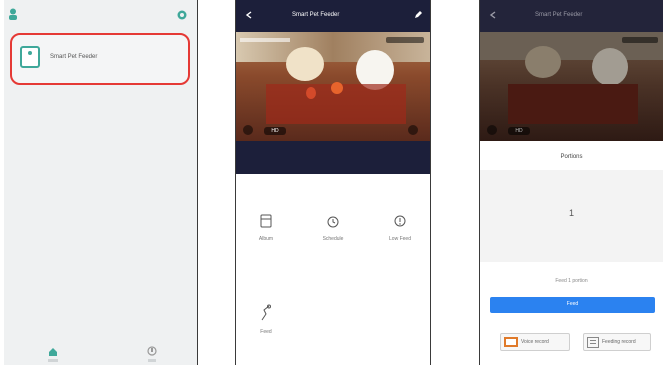 The height and width of the screenshot is (365, 663). I want to click on action-album-label: Album, so click(266, 239).